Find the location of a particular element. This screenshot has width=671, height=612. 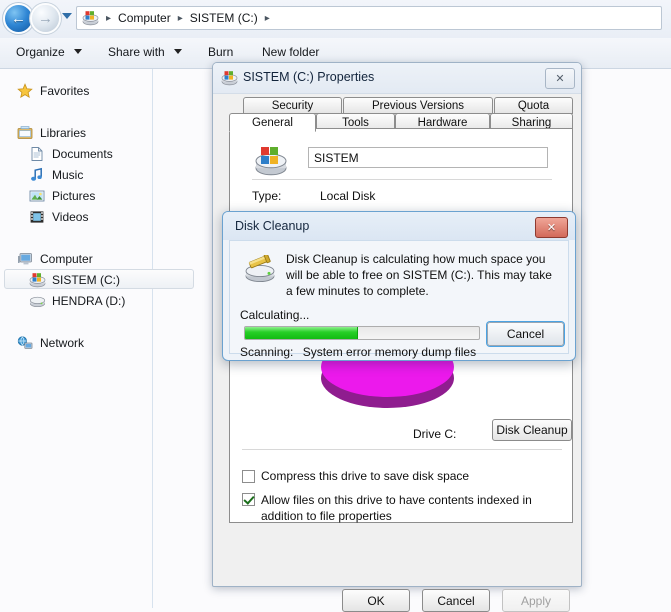

sidebar-item-videos: Videos is located at coordinates (58, 217).